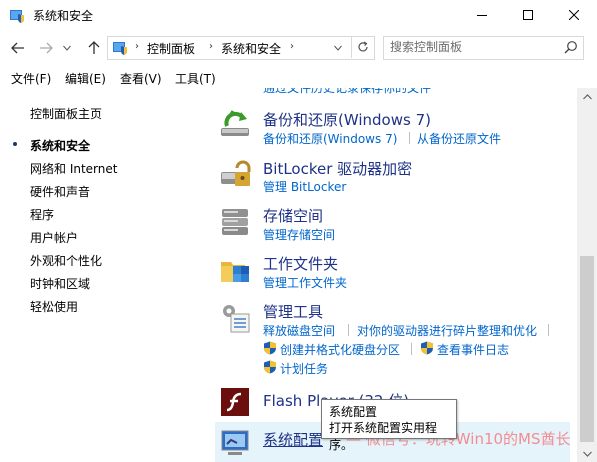  I want to click on scrollbar-thumb, so click(587, 349).